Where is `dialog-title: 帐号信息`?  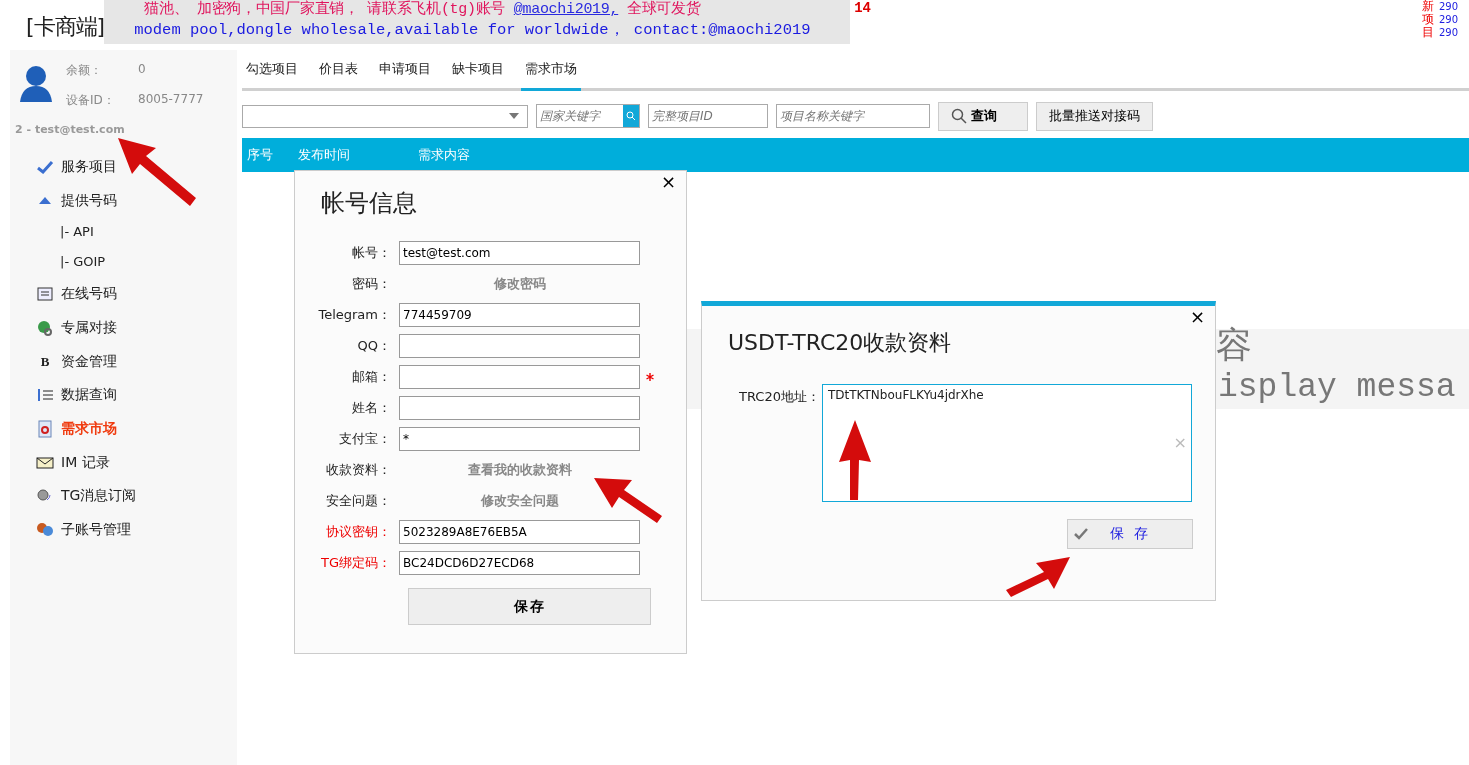 dialog-title: 帐号信息 is located at coordinates (369, 203).